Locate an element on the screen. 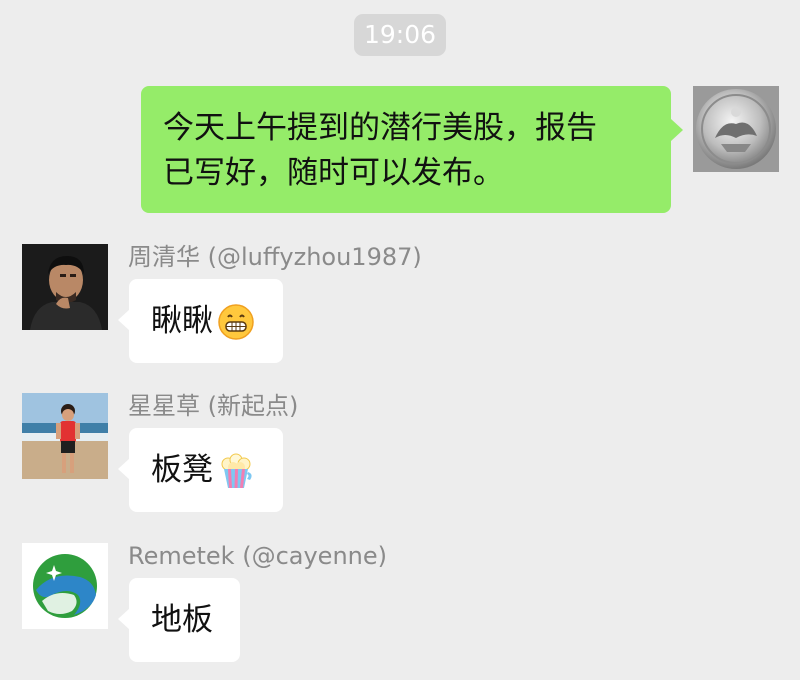  own-avatar is located at coordinates (736, 129).